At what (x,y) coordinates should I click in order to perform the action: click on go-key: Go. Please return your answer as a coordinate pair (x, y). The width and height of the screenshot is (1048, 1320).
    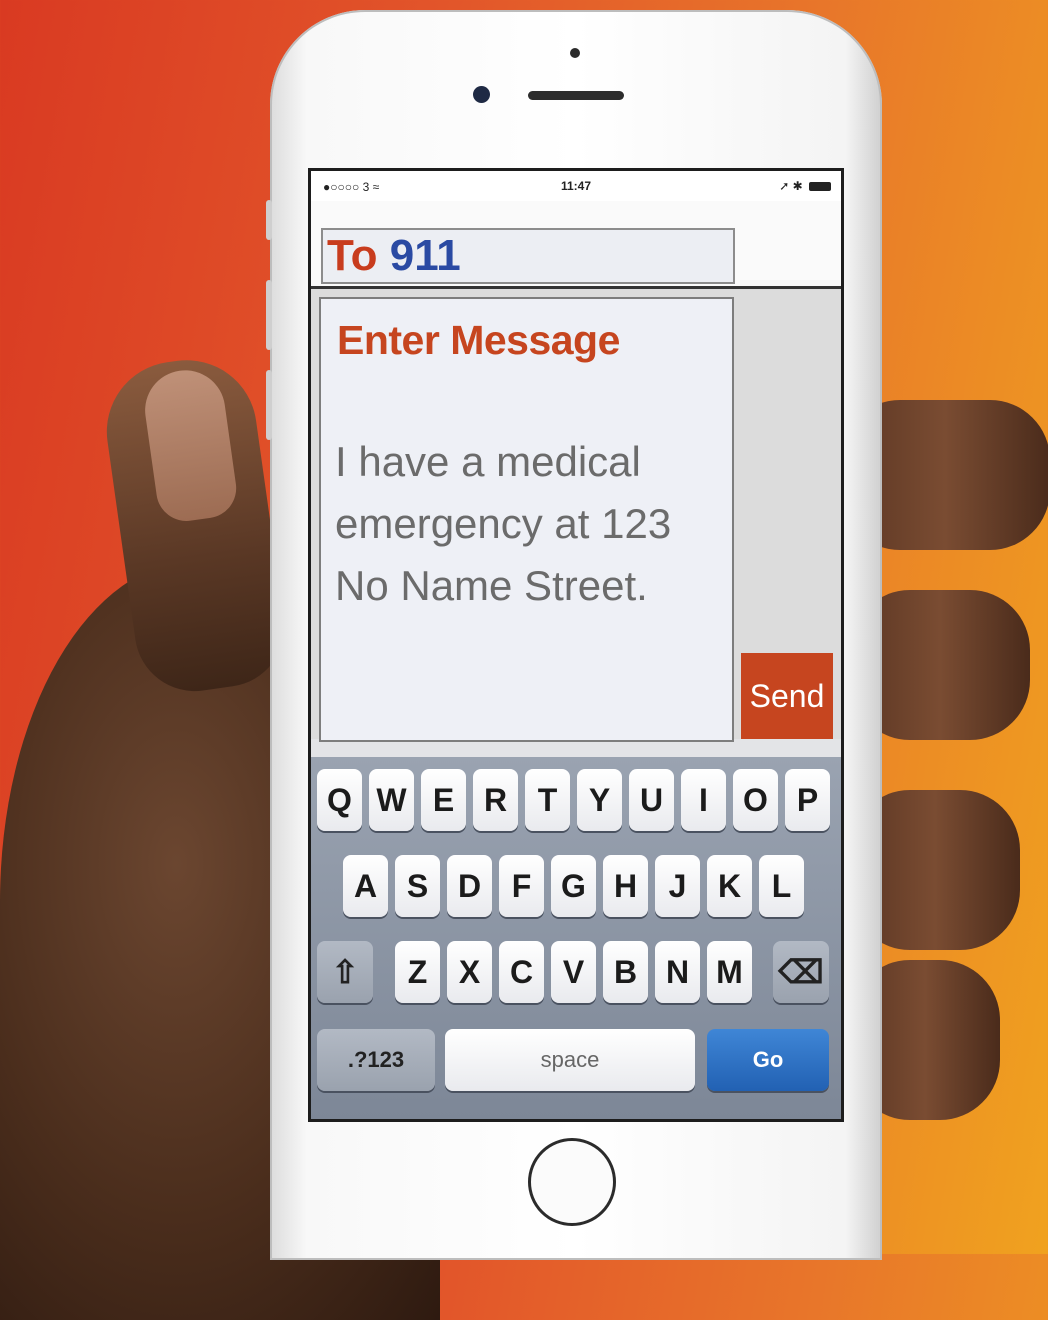
    Looking at the image, I should click on (768, 1060).